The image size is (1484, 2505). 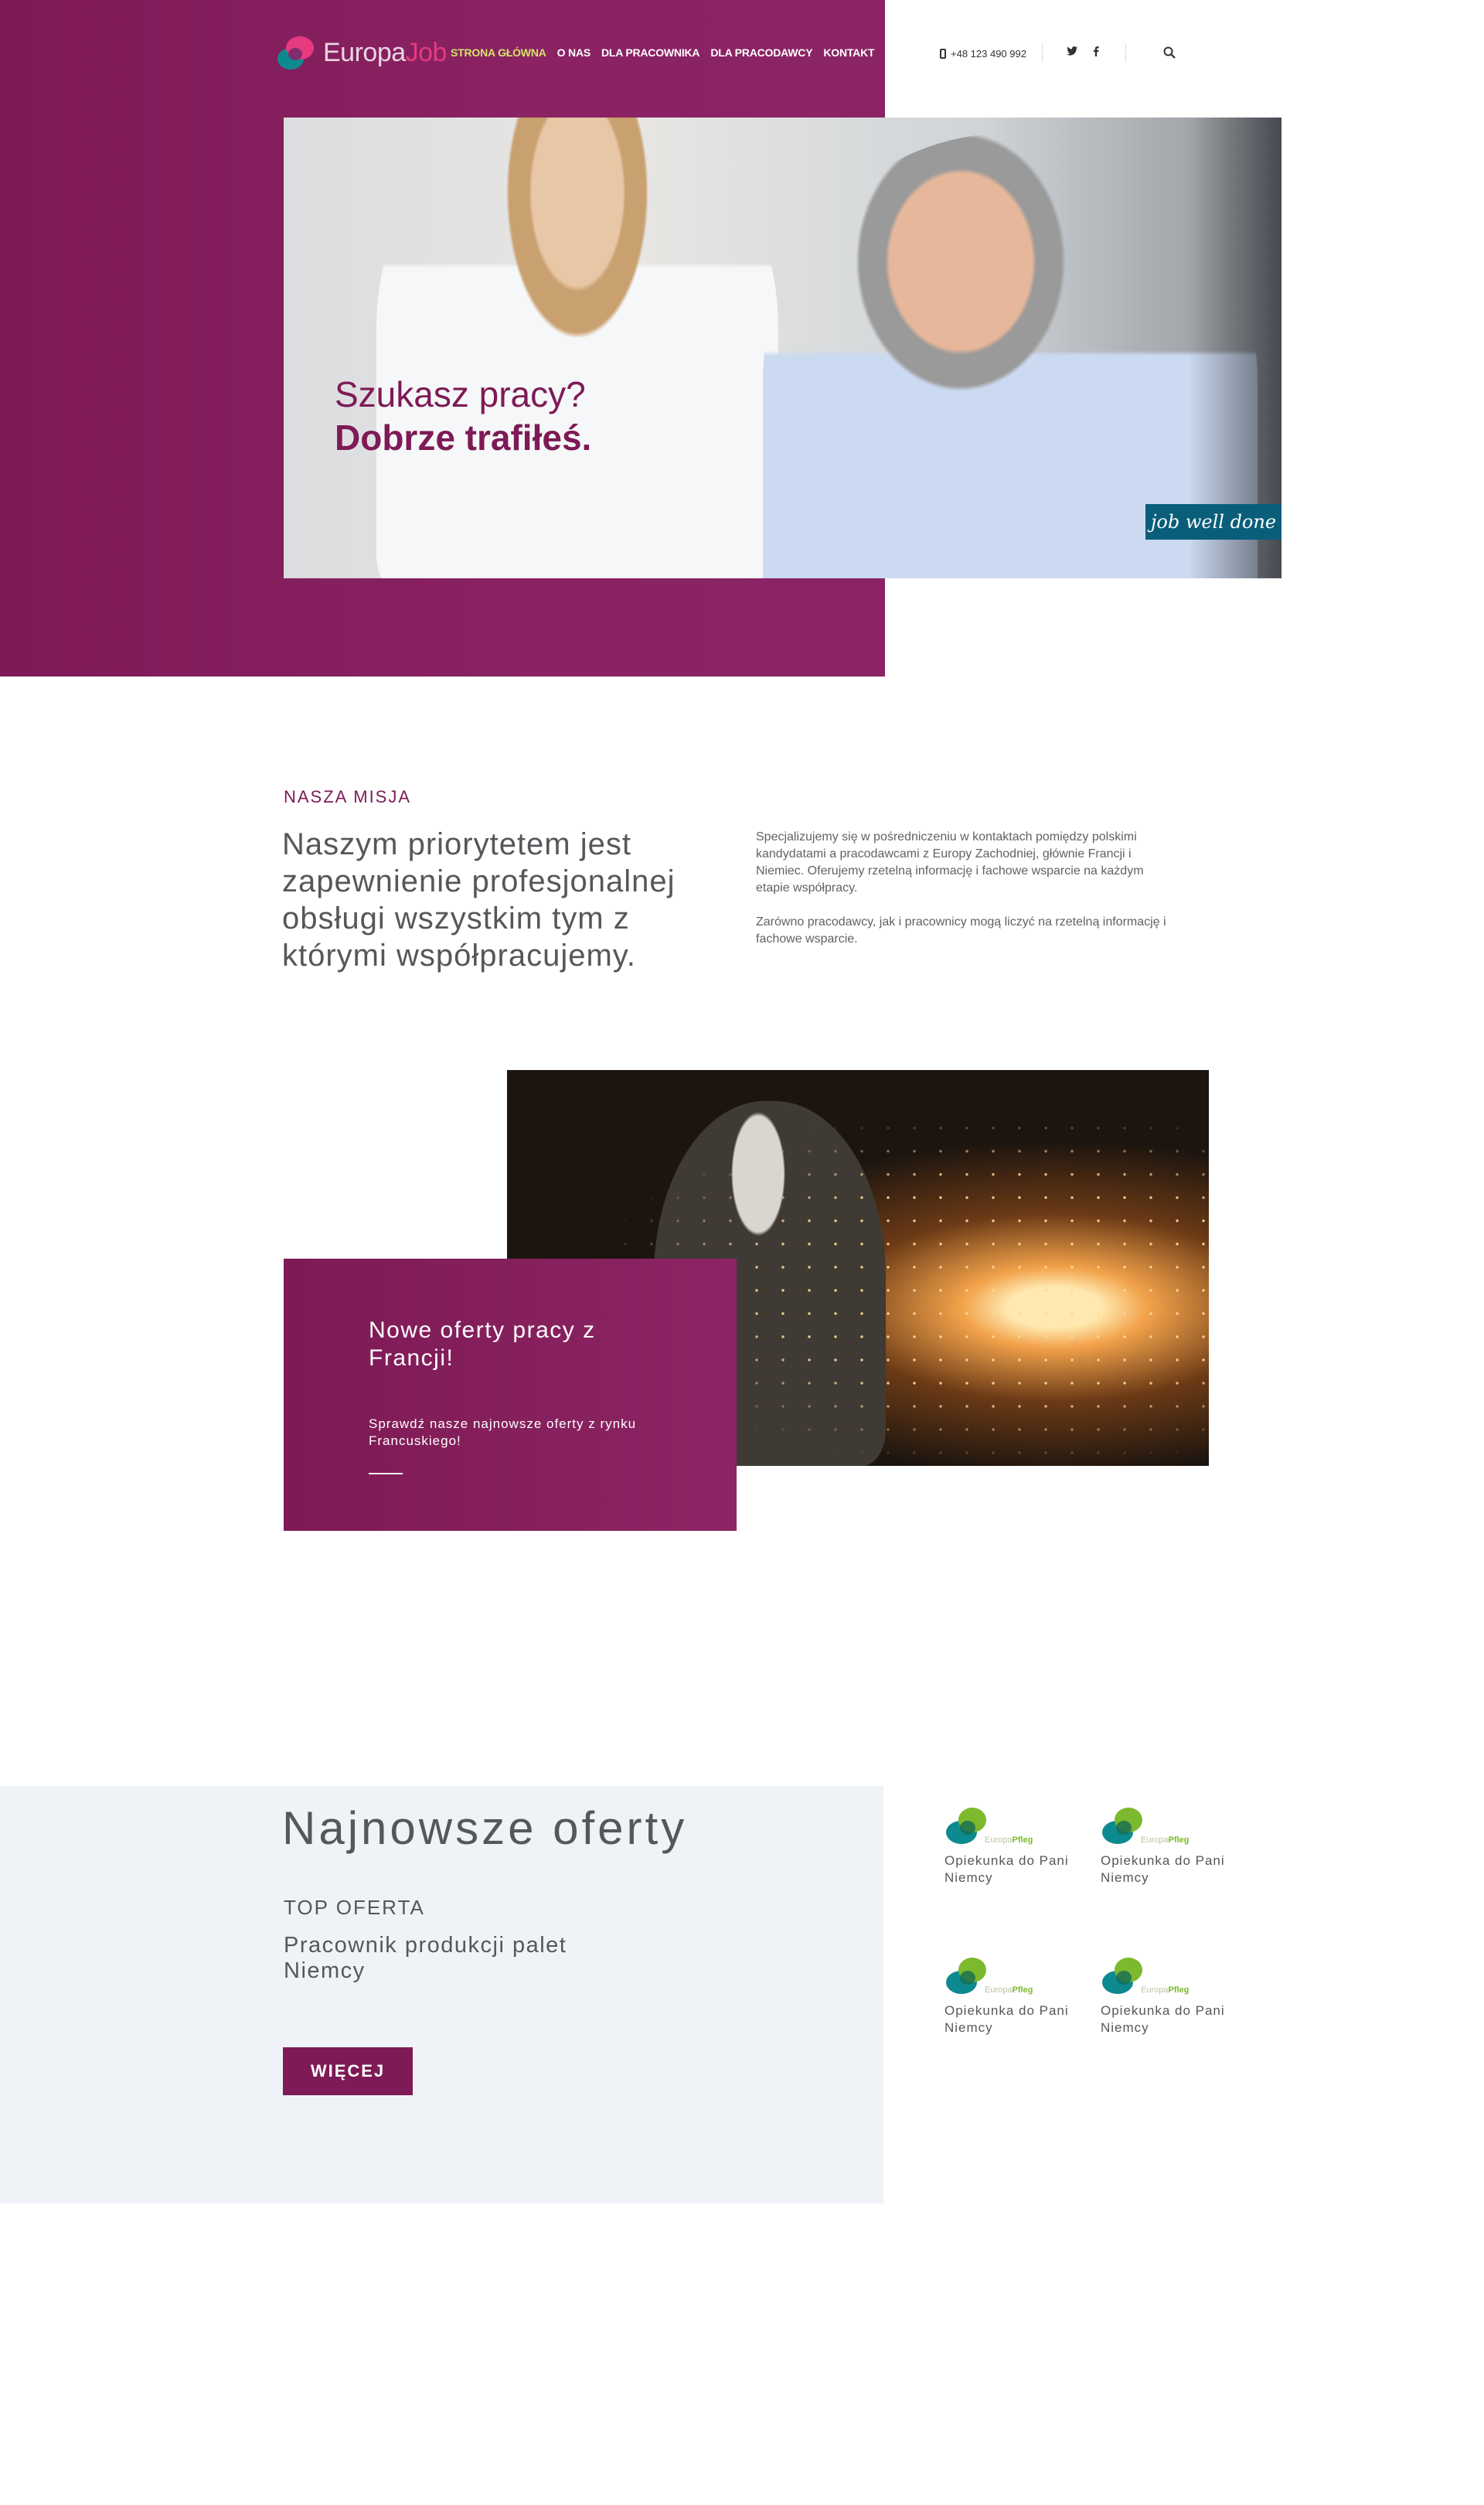 I want to click on nav-item-for-employer: DLA PRACODAWCY, so click(x=761, y=52).